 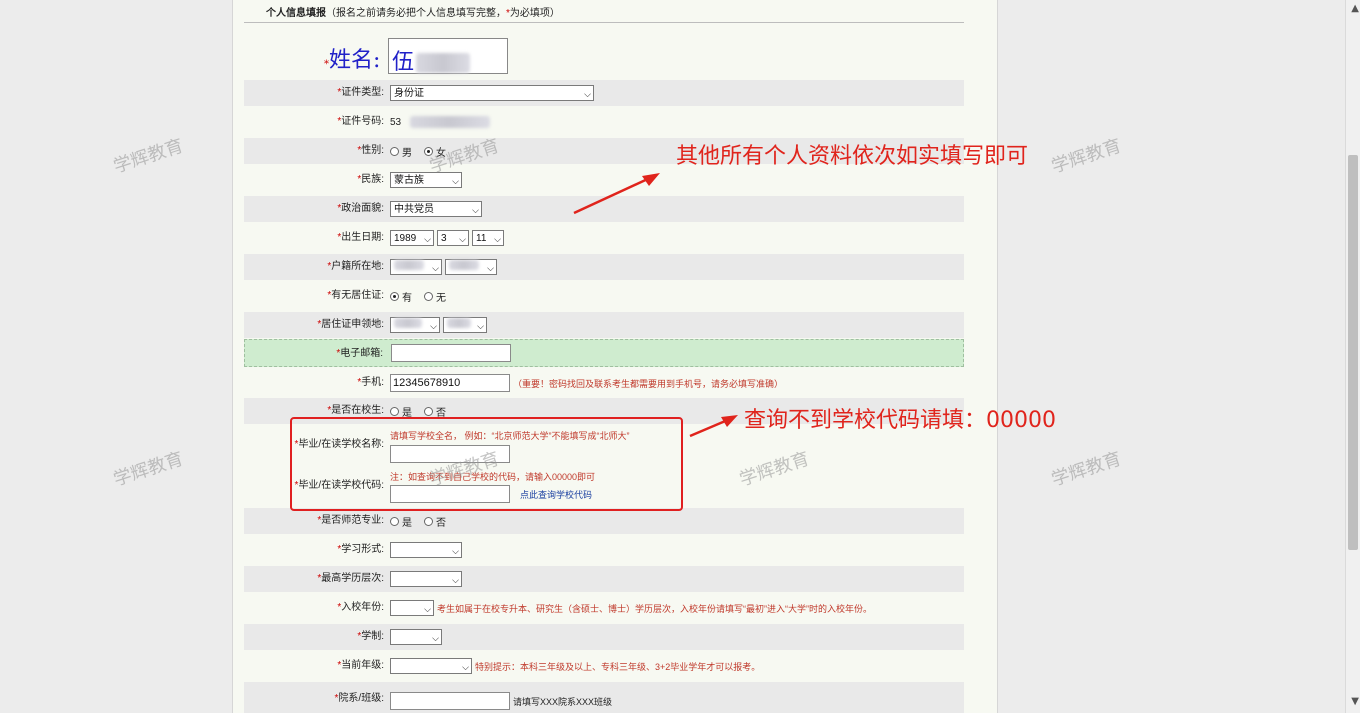 I want to click on normal-yes-radio, so click(x=394, y=521).